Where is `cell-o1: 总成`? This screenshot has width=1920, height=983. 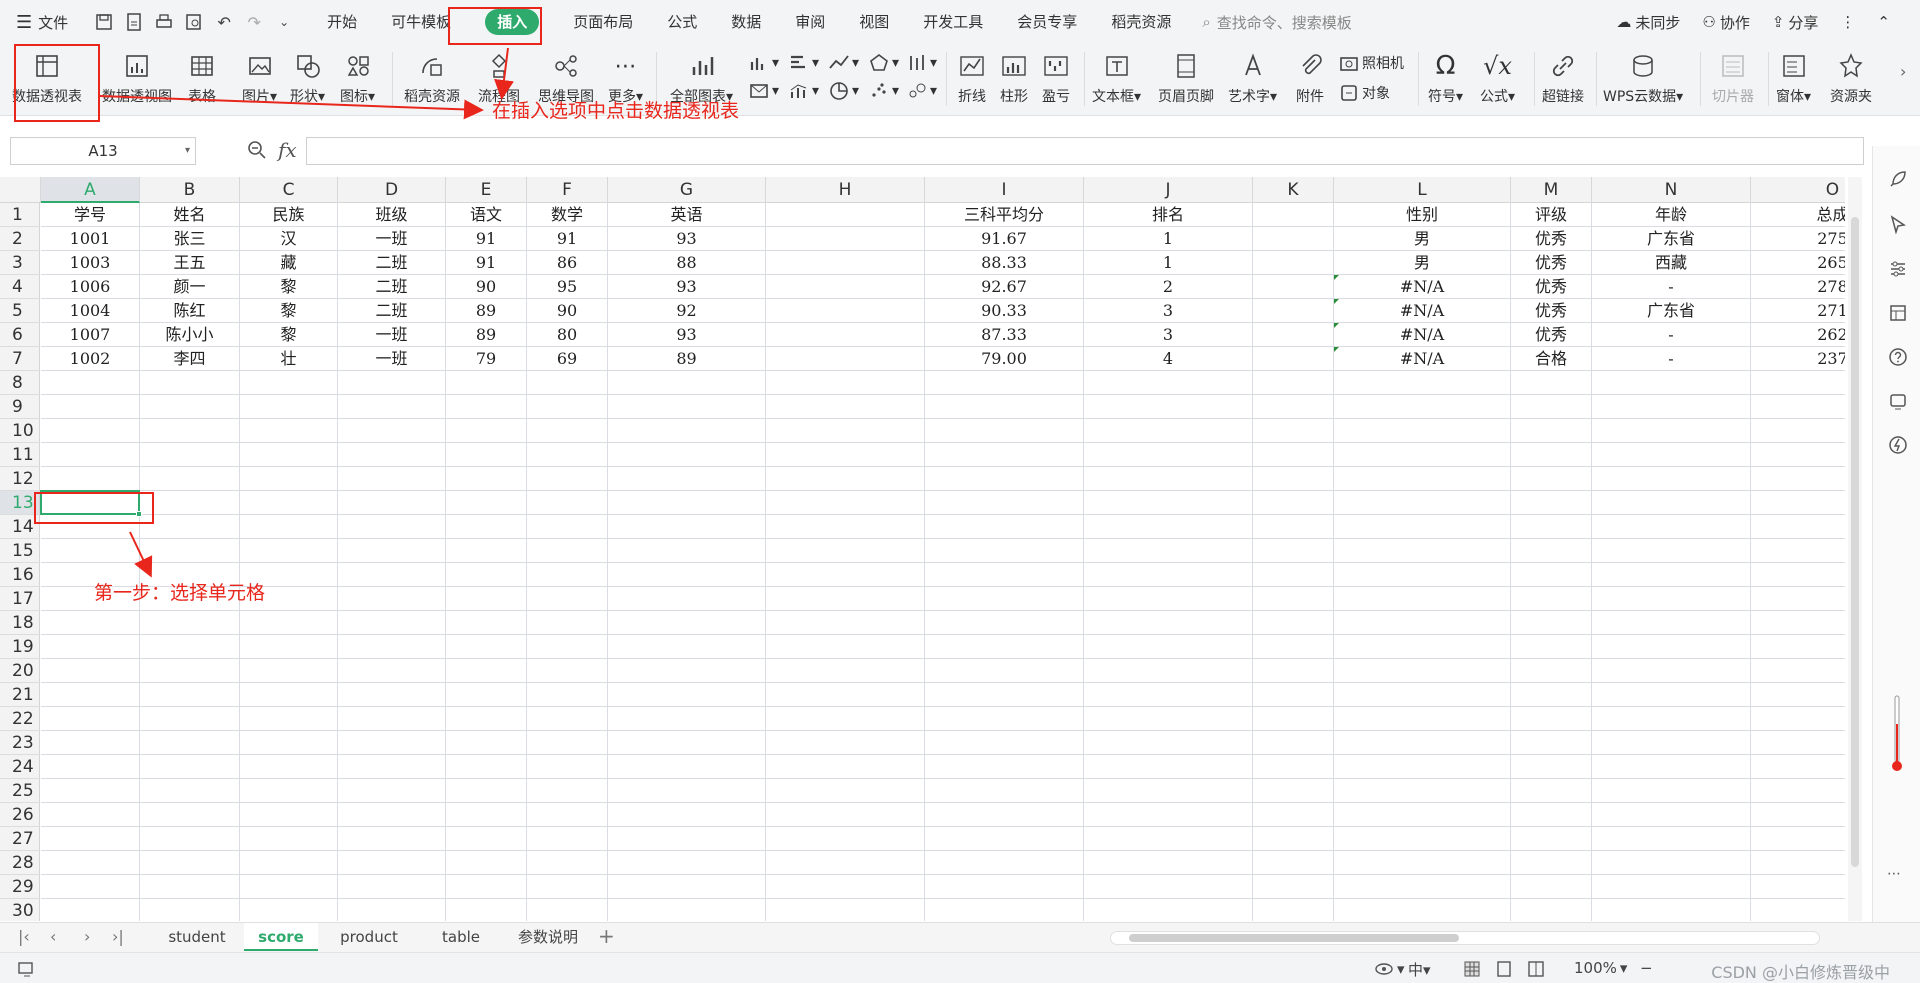 cell-o1: 总成 is located at coordinates (1798, 215).